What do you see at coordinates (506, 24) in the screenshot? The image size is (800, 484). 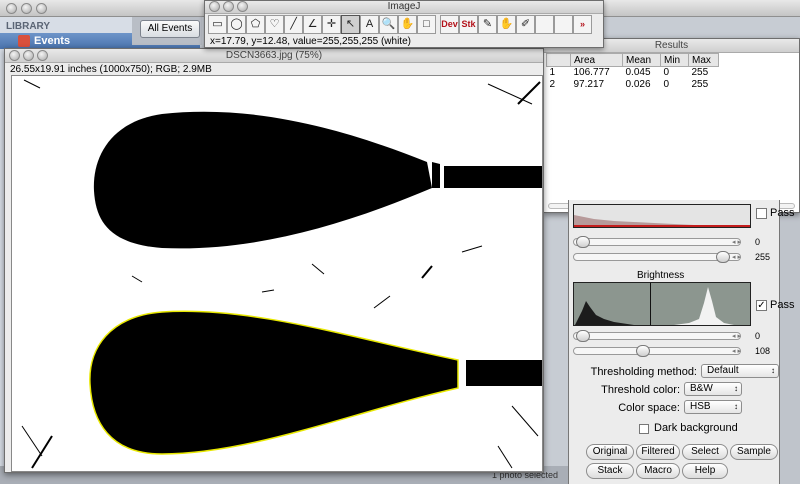 I see `flood-tool-icon: ✋` at bounding box center [506, 24].